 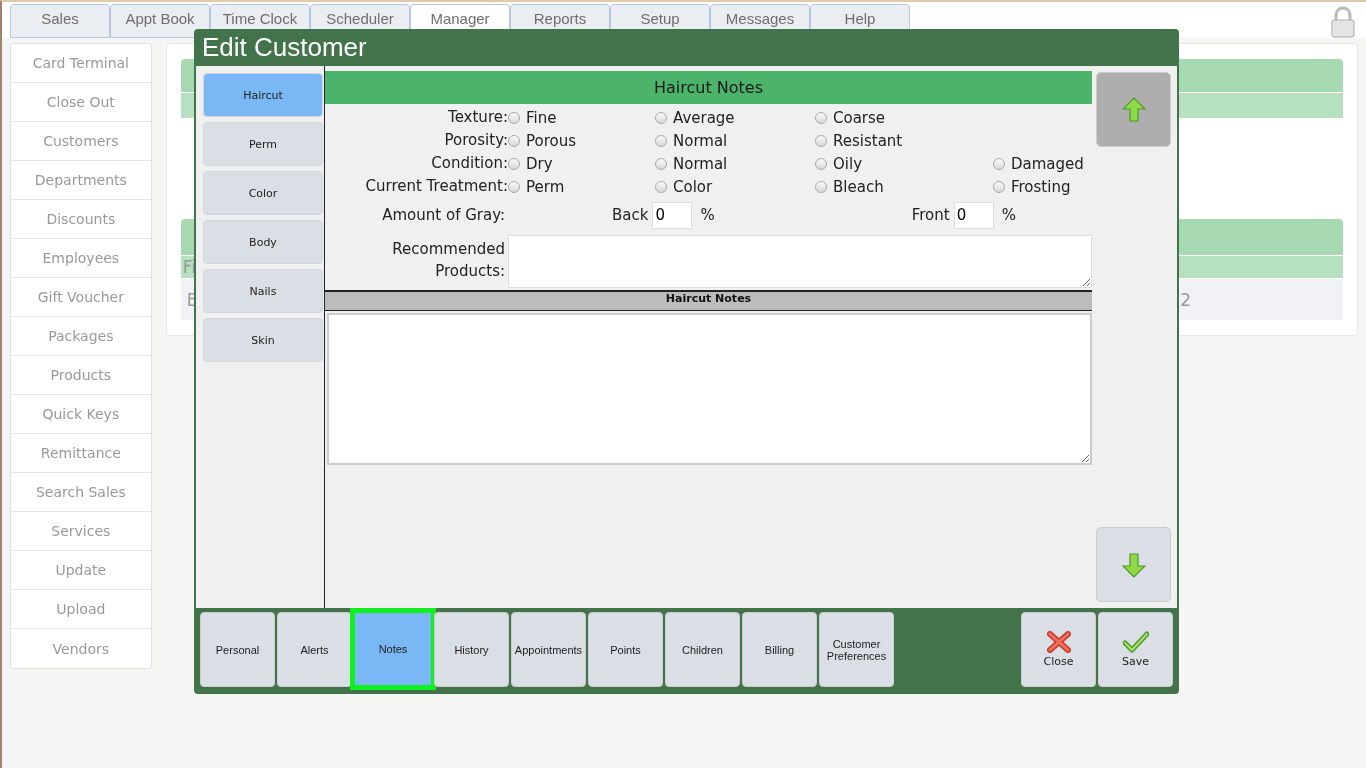 I want to click on bottom-tab: Personal, so click(x=237, y=649).